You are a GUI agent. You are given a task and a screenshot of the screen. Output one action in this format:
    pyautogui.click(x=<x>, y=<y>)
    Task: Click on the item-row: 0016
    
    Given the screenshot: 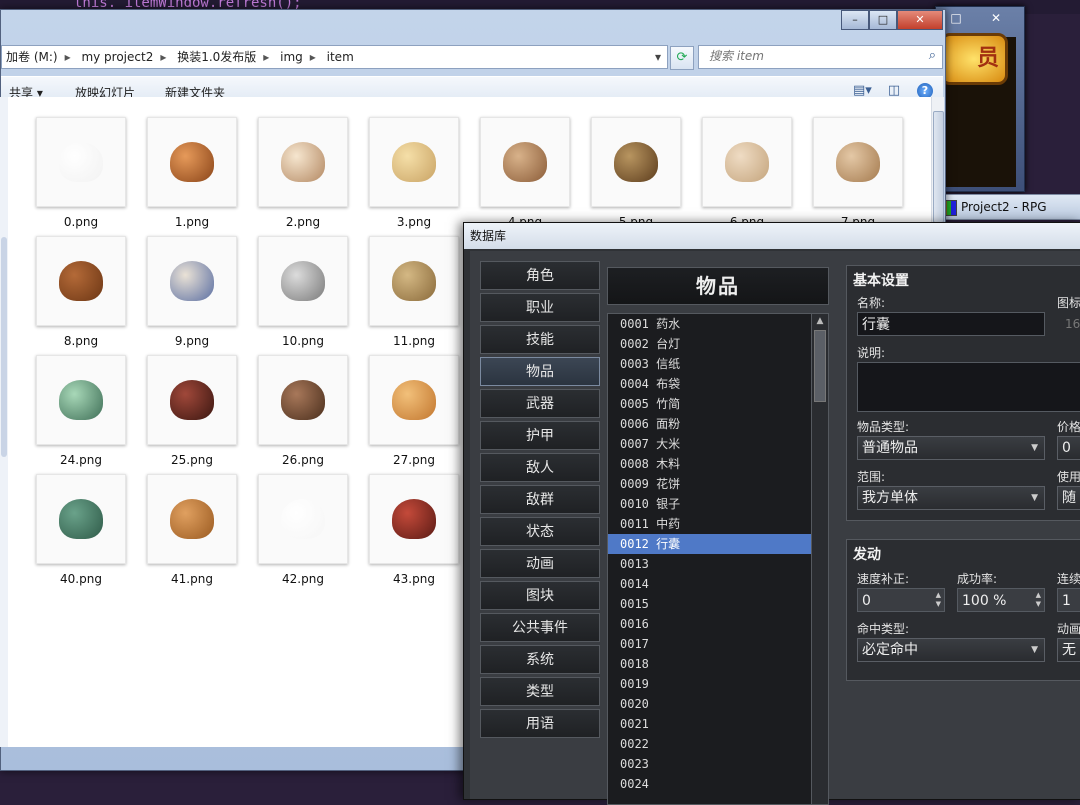 What is the action you would take?
    pyautogui.click(x=710, y=624)
    